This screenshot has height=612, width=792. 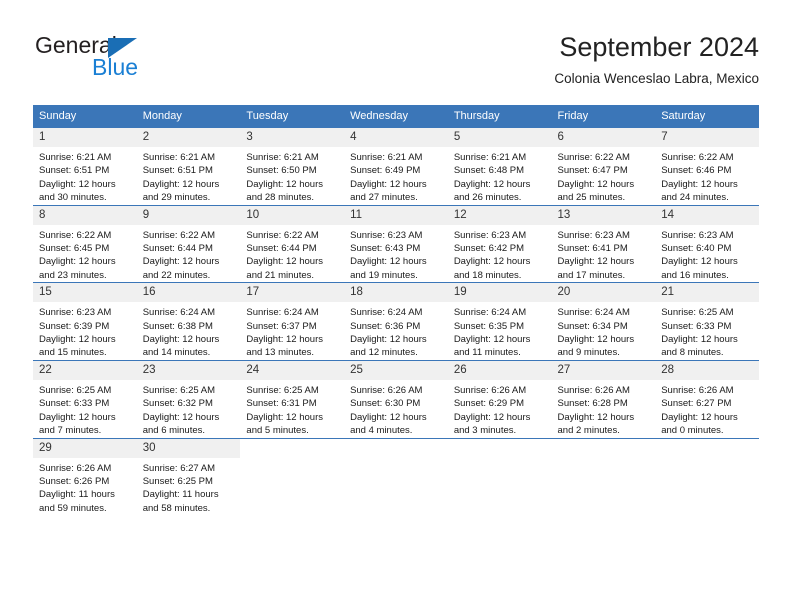 I want to click on daylight-text-line2: and 23 minutes., so click(x=73, y=275).